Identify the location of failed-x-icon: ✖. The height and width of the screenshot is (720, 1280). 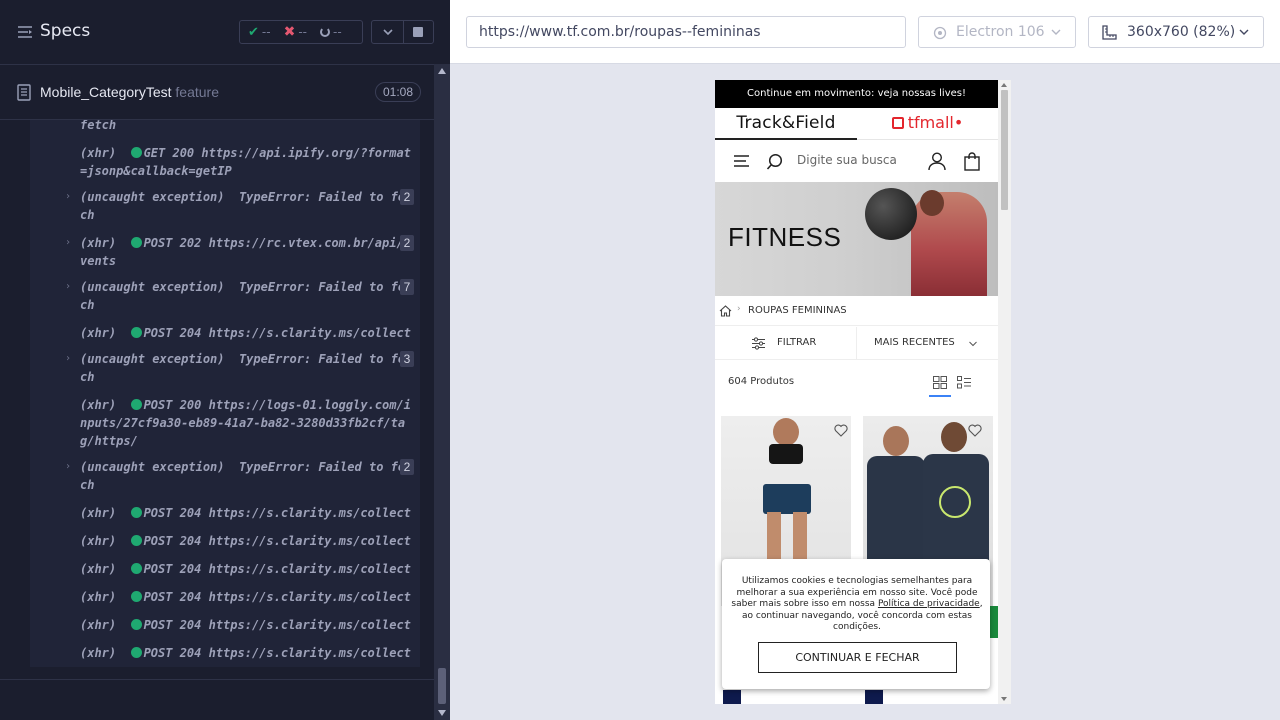
(289, 32).